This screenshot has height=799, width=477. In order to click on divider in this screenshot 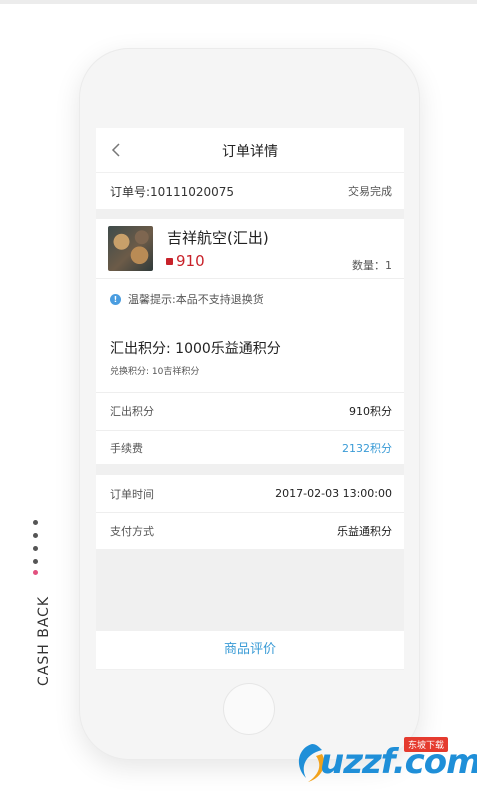, I will do `click(250, 278)`.